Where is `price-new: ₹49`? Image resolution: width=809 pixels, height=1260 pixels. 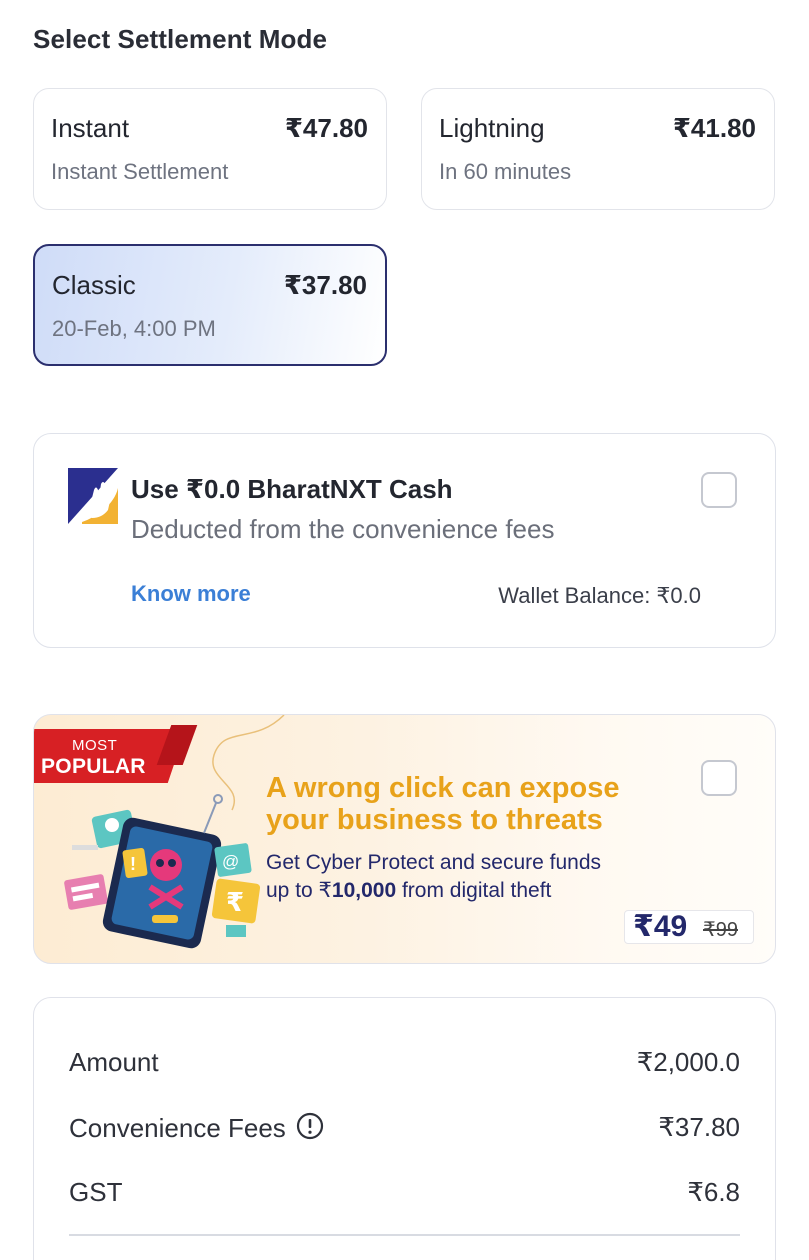
price-new: ₹49 is located at coordinates (660, 926).